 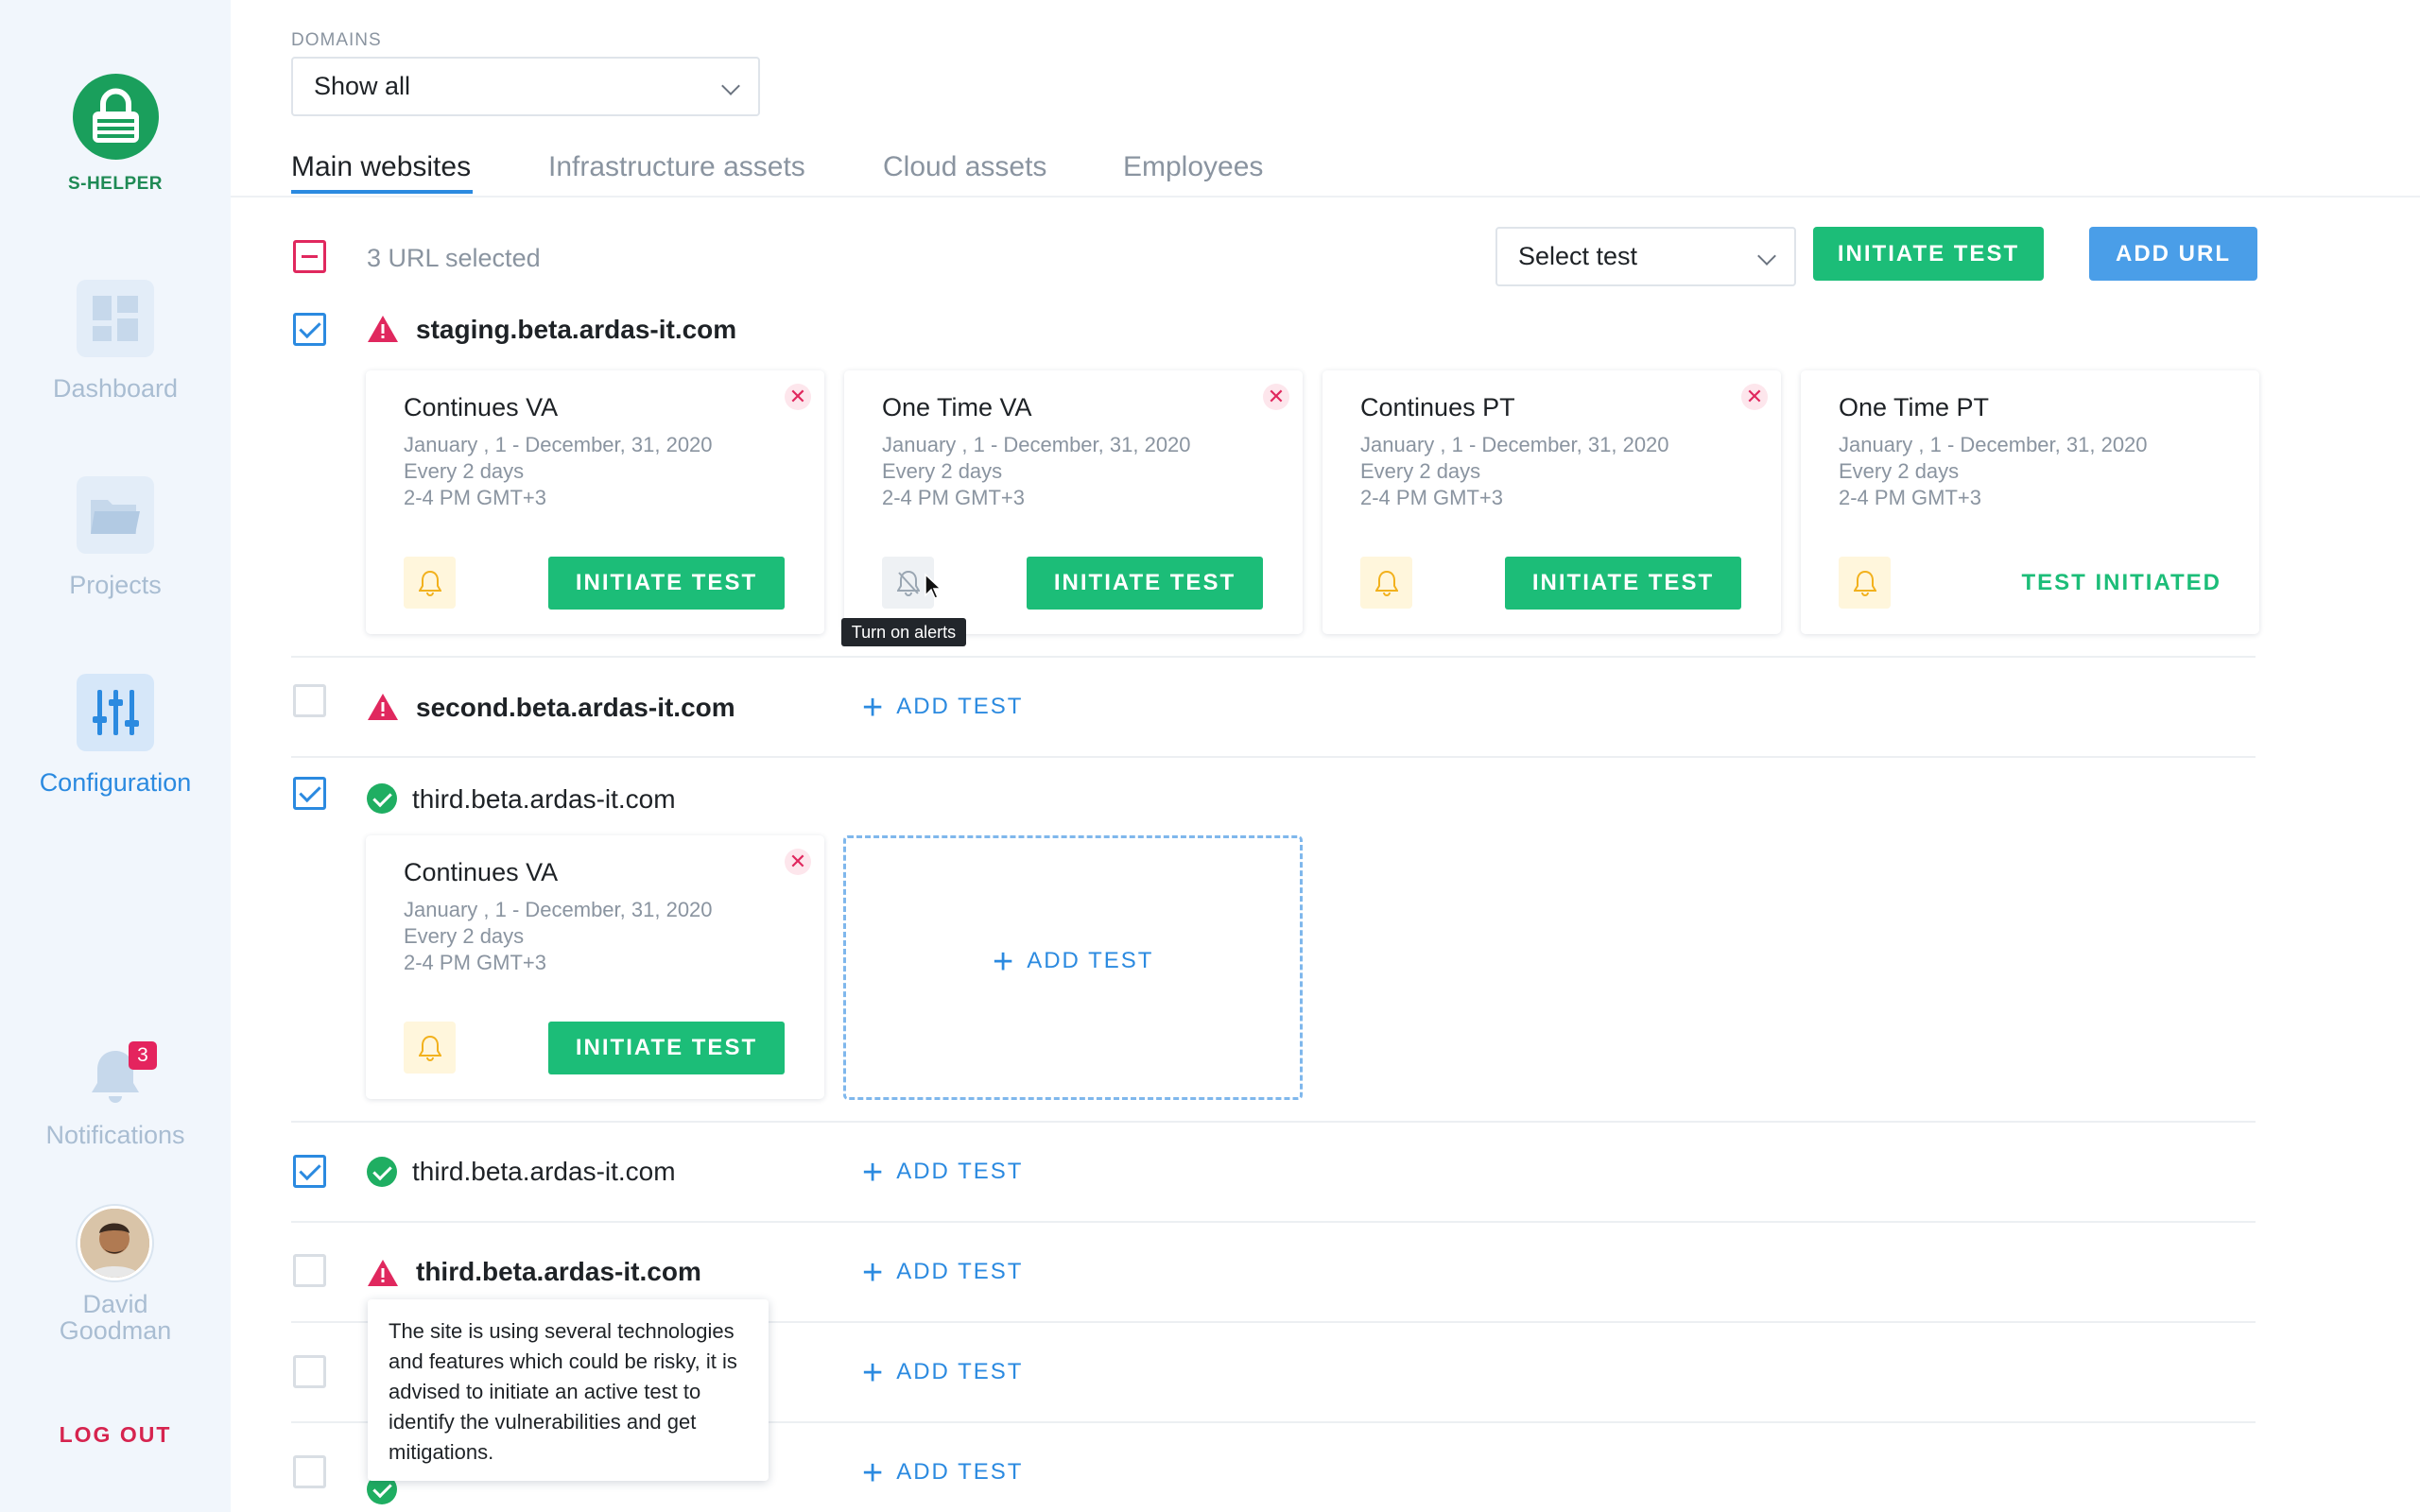 What do you see at coordinates (115, 1304) in the screenshot?
I see `user-first-name: David` at bounding box center [115, 1304].